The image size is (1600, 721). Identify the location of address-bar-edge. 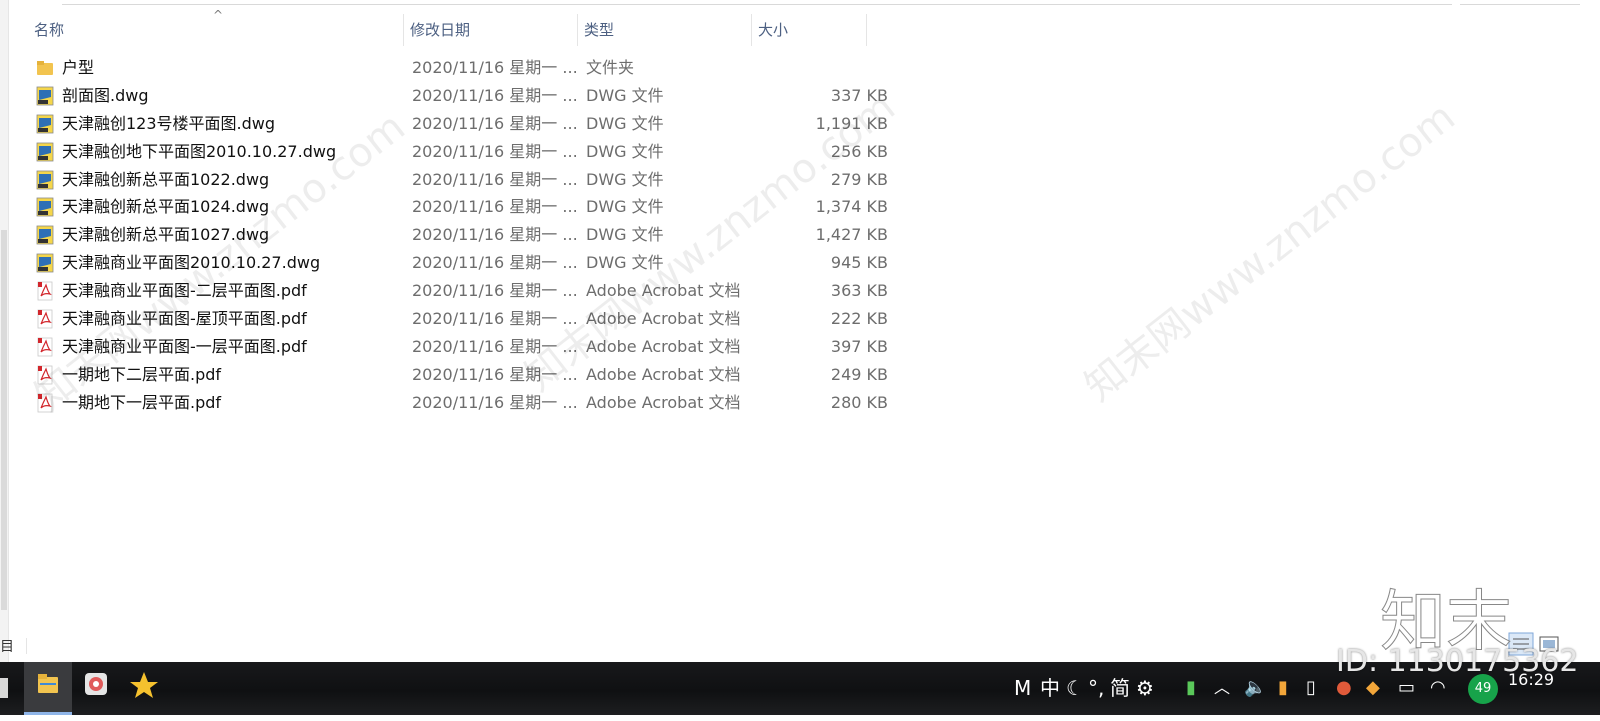
(757, 2).